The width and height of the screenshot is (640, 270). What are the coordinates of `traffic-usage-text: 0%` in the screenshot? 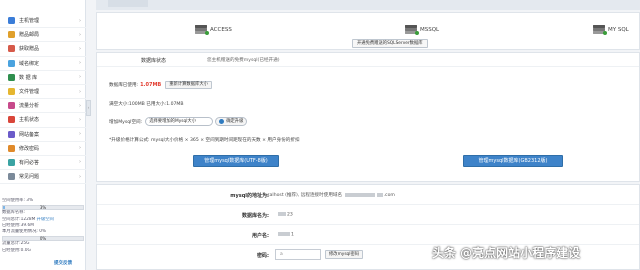 It's located at (43, 239).